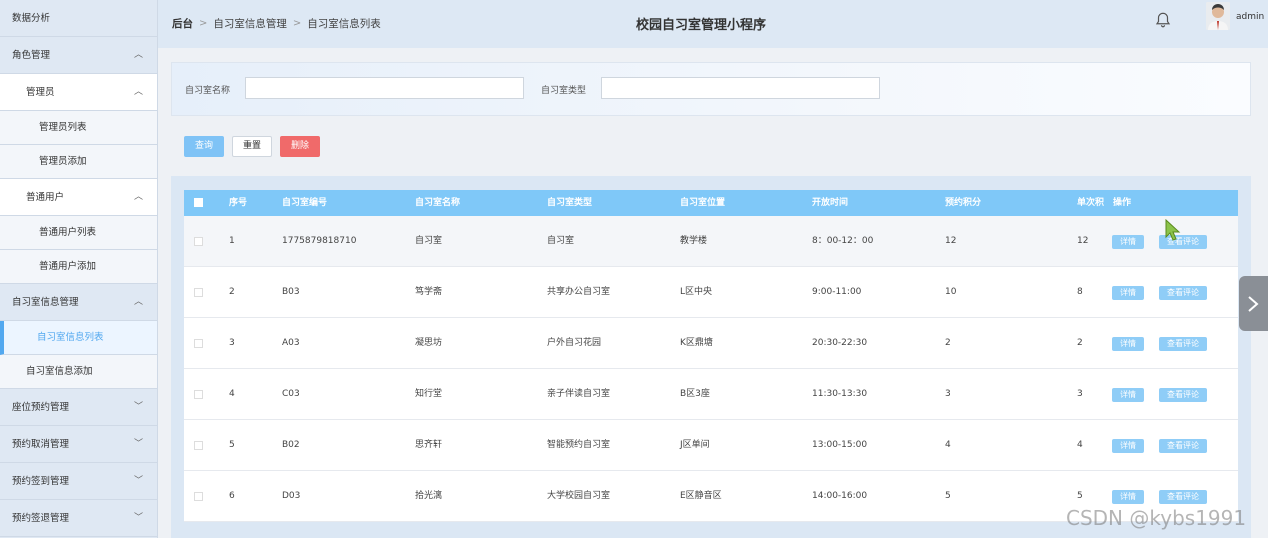  What do you see at coordinates (1173, 230) in the screenshot?
I see `mouse-cursor-icon` at bounding box center [1173, 230].